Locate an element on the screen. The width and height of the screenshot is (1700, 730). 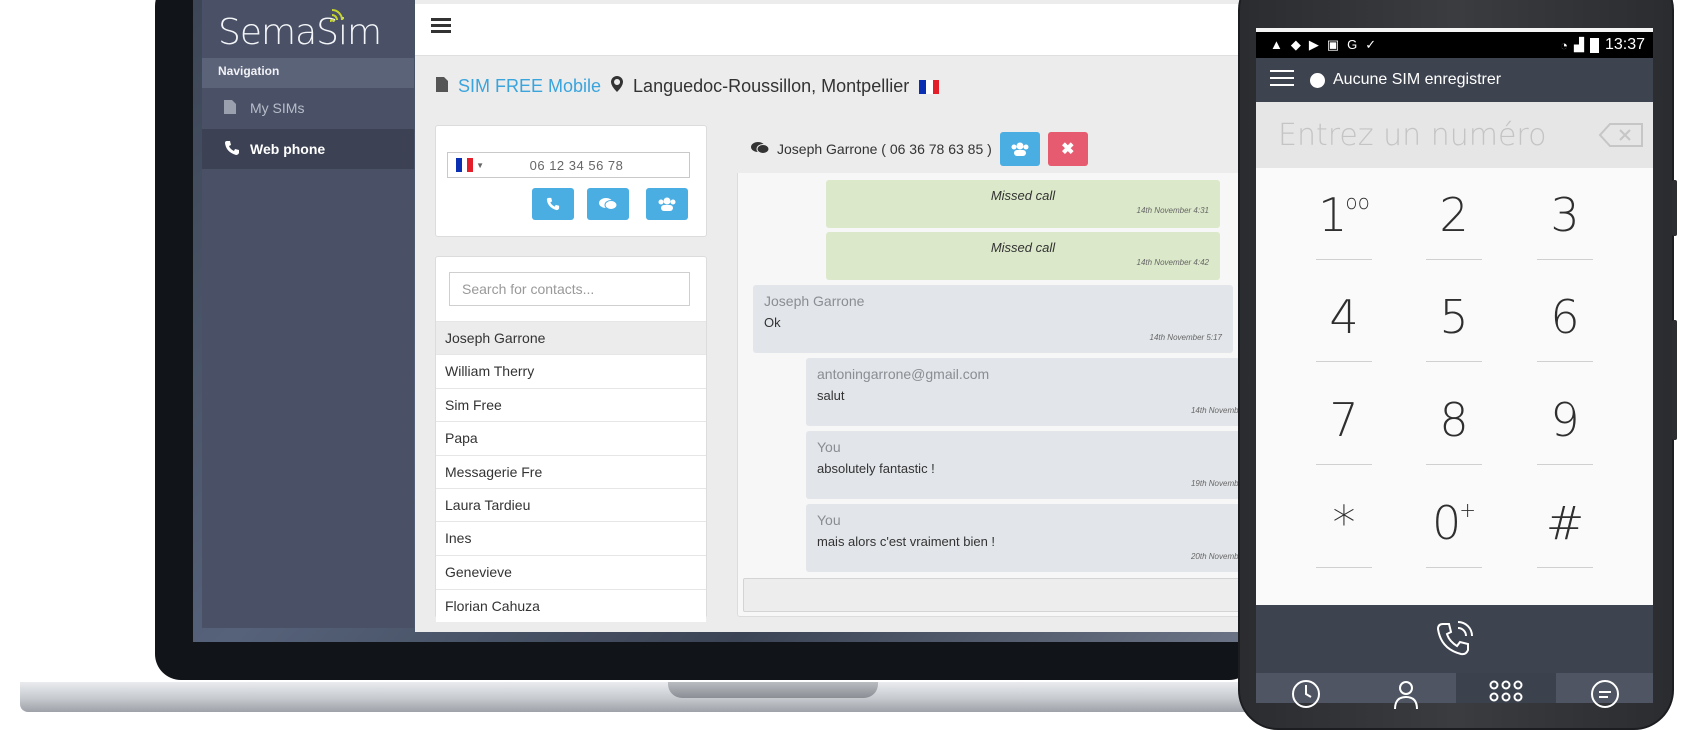
key-digit: 7 is located at coordinates (1344, 420).